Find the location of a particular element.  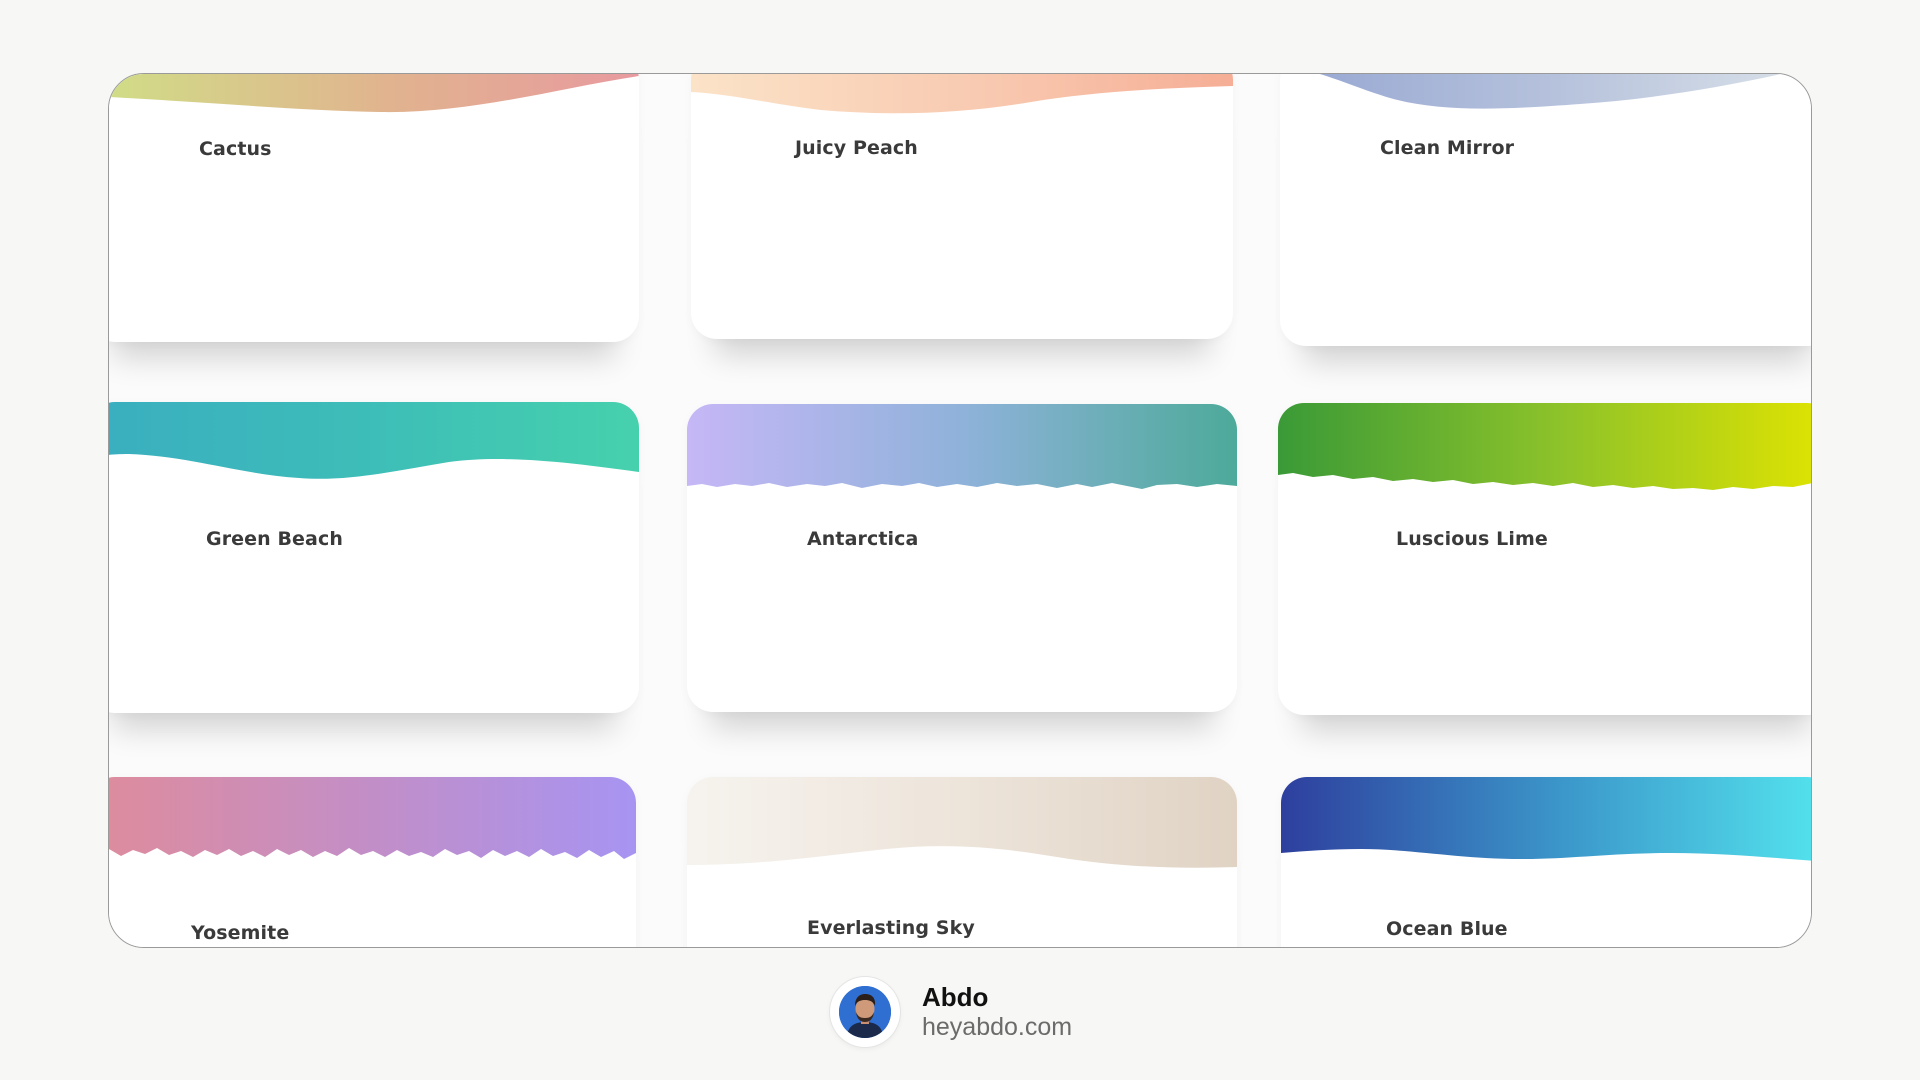

gradient-wave-yosemite is located at coordinates (372, 818).